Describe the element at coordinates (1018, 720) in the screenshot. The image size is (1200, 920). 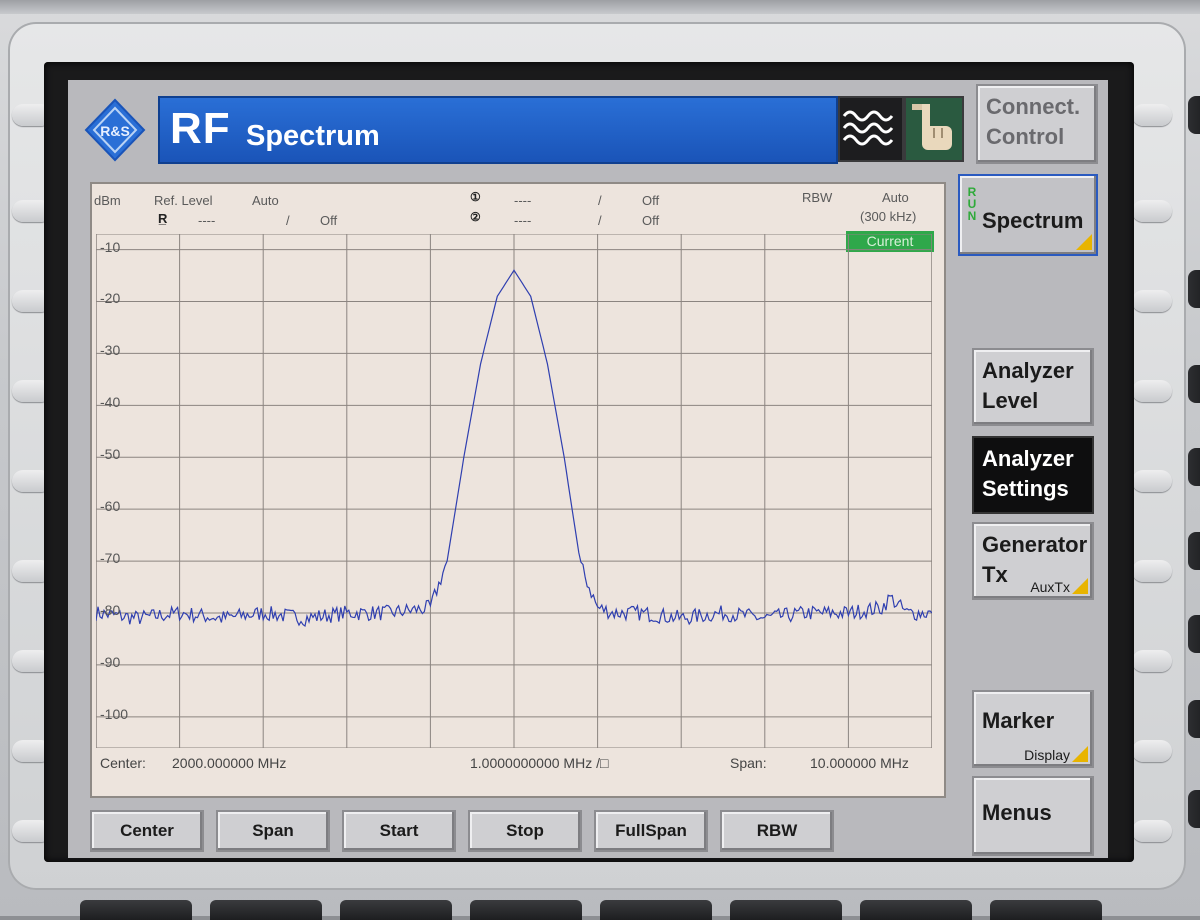
I see `marker-label: Marker` at that location.